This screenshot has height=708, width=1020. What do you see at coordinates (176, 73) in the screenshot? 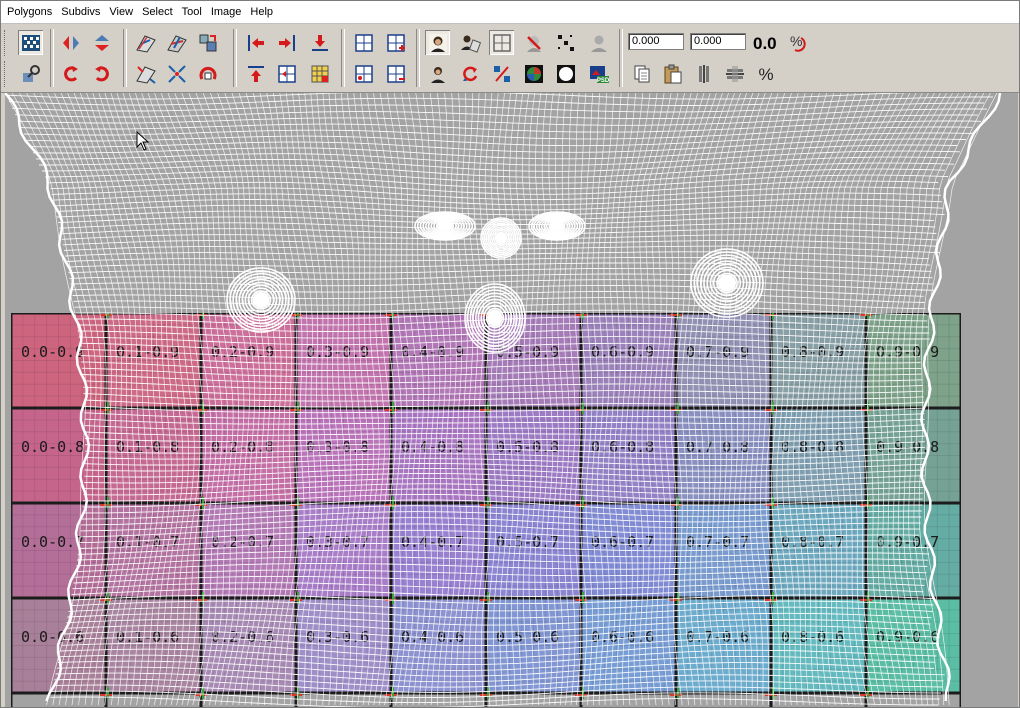
I see `grid-uvs-icon` at bounding box center [176, 73].